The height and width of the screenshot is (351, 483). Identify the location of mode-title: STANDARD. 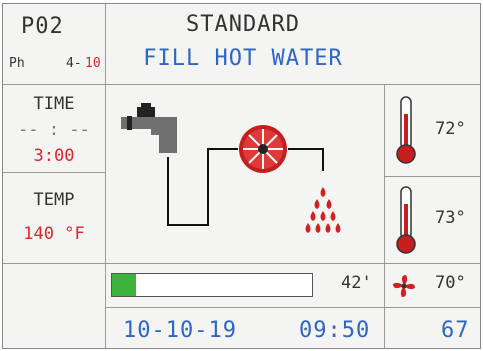
(243, 24).